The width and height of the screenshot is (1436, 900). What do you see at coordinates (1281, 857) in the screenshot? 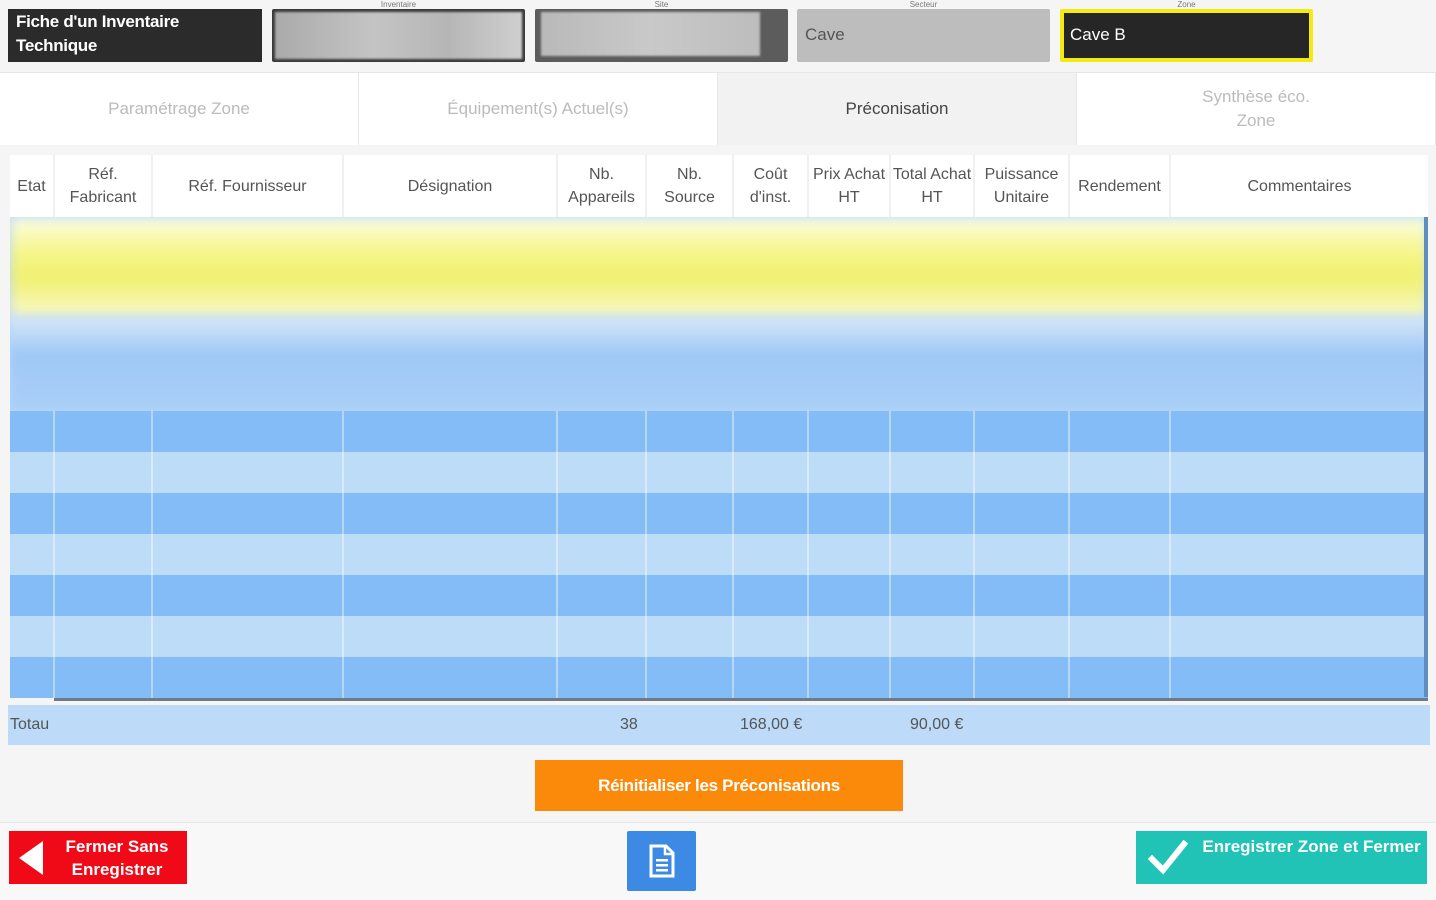
I see `save-zone-and-close-button: Enregistrer Zone et Fermer` at bounding box center [1281, 857].